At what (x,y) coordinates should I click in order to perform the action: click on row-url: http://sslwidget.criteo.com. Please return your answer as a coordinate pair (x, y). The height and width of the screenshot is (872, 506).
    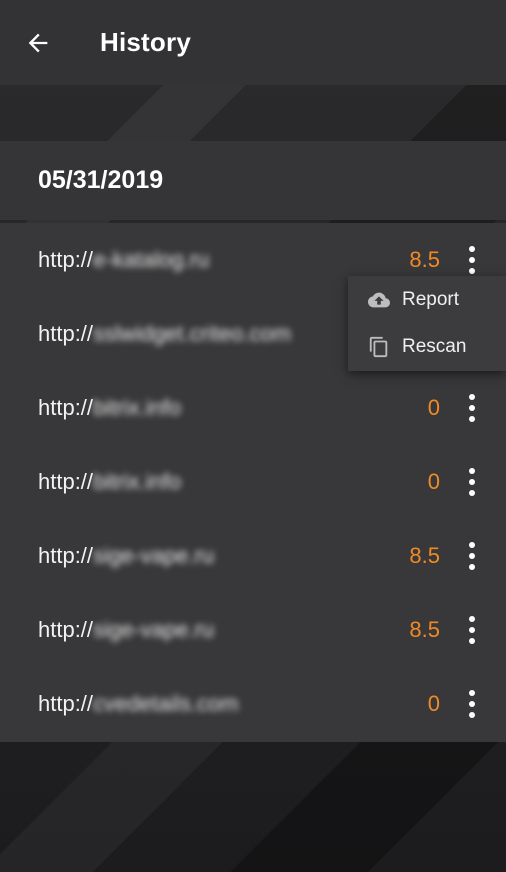
    Looking at the image, I should click on (164, 334).